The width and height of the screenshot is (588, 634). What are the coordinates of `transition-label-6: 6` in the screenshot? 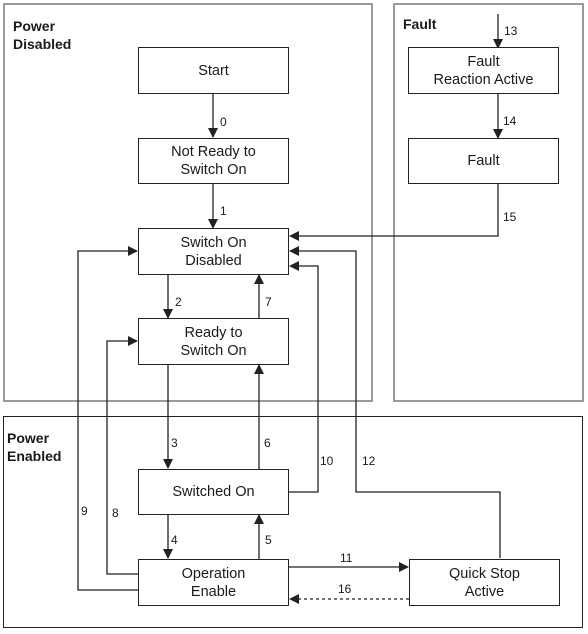 It's located at (267, 443).